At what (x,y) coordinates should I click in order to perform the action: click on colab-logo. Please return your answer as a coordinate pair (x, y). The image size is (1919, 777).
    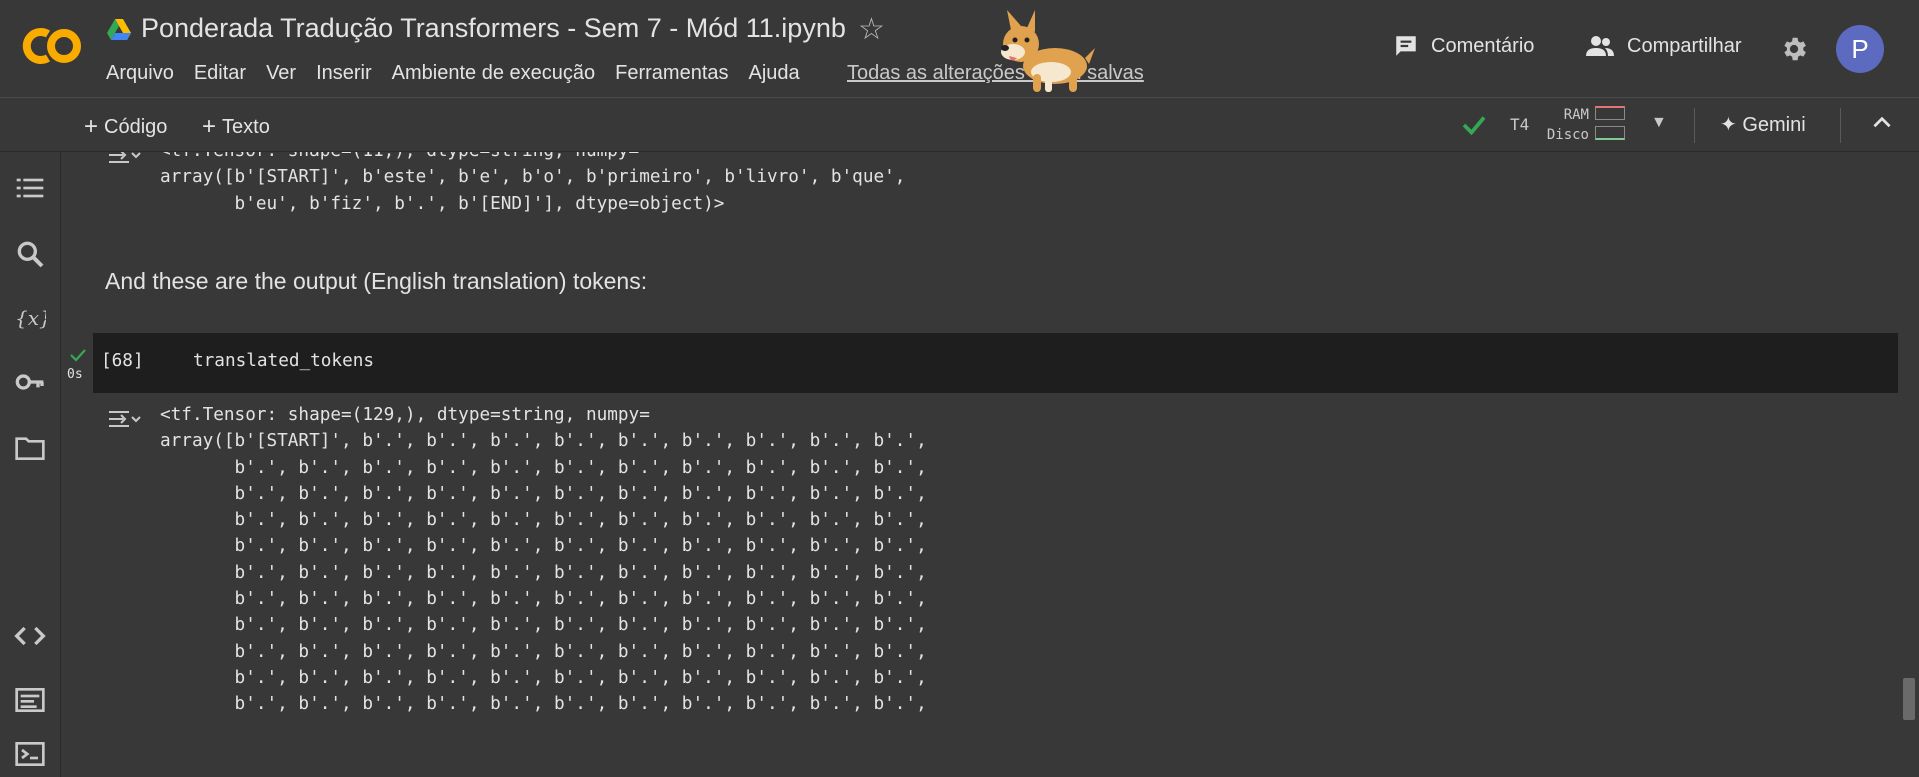
    Looking at the image, I should click on (53, 46).